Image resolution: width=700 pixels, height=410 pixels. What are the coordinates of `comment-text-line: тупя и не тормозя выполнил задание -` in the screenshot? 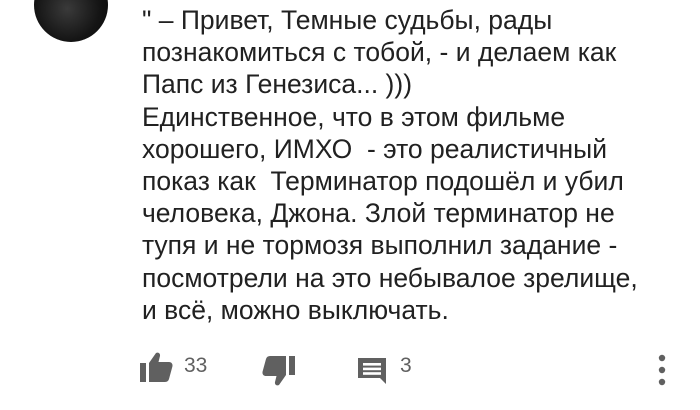 It's located at (380, 245).